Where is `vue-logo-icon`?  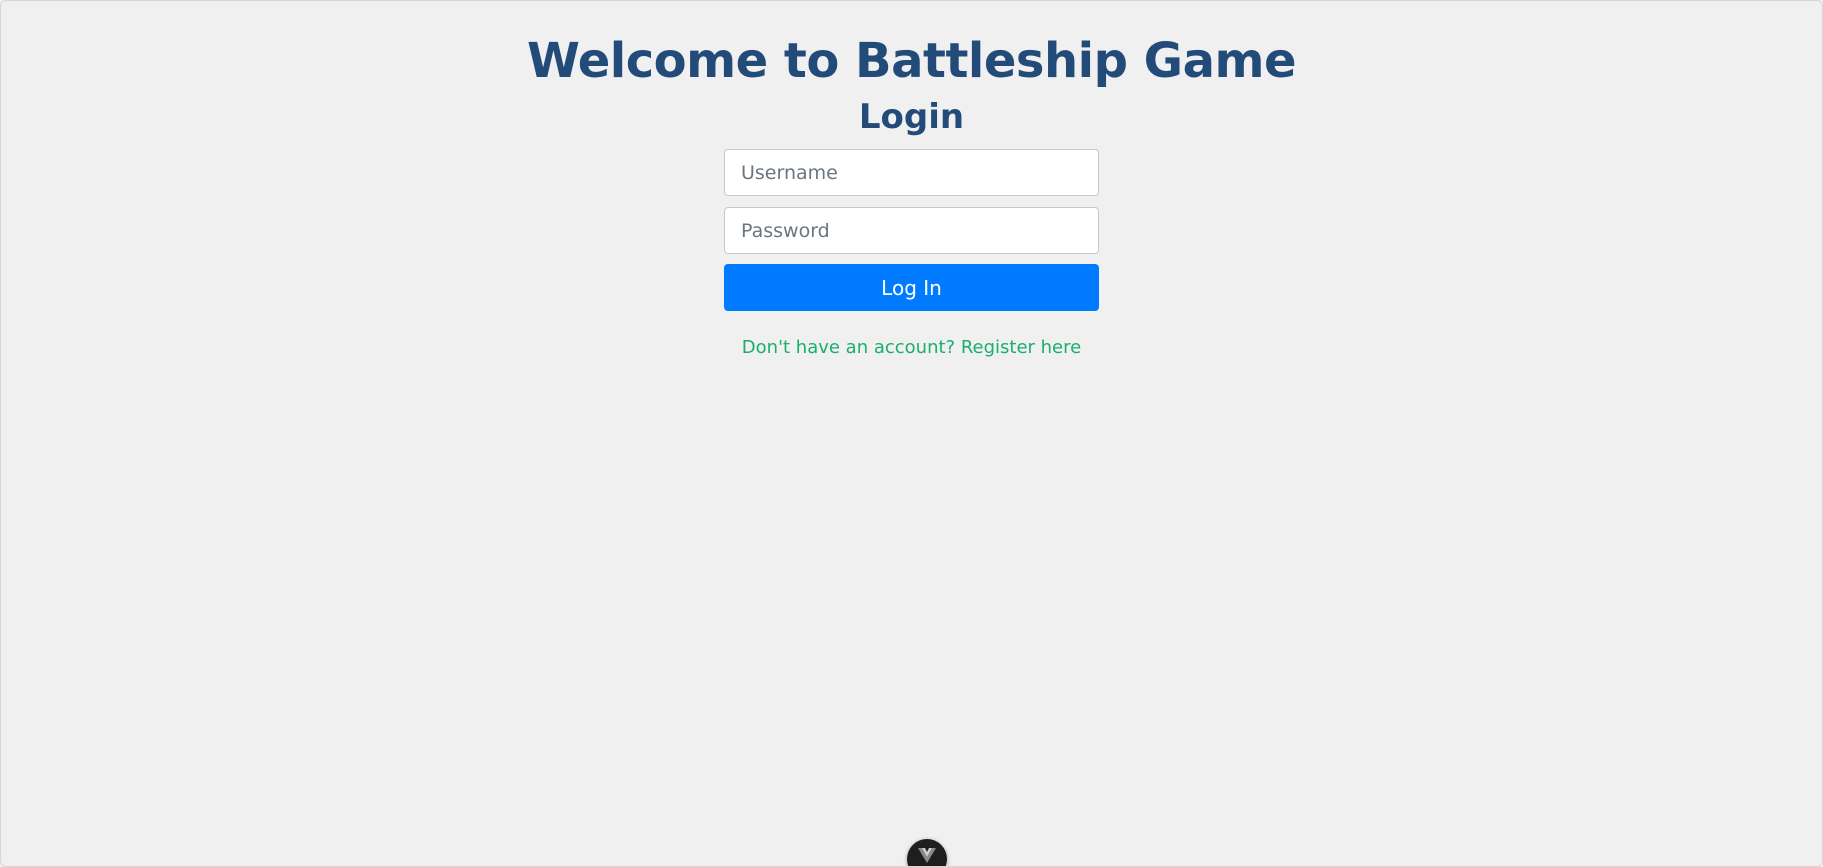 vue-logo-icon is located at coordinates (927, 852).